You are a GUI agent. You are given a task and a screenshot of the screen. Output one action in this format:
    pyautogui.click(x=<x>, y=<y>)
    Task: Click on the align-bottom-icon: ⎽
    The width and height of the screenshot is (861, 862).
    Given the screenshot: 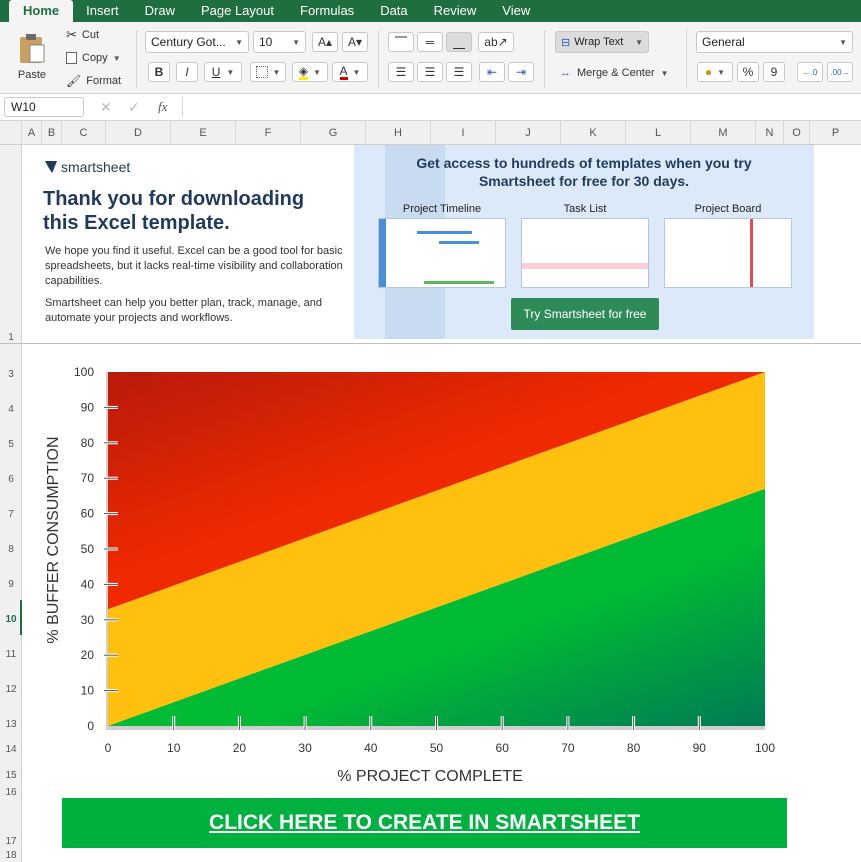 What is the action you would take?
    pyautogui.click(x=458, y=41)
    